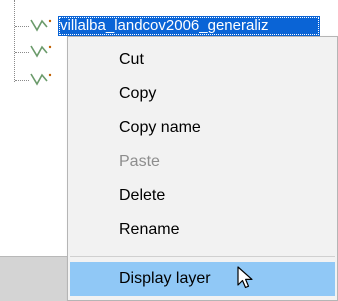  What do you see at coordinates (202, 162) in the screenshot?
I see `menu-item-paste: Paste` at bounding box center [202, 162].